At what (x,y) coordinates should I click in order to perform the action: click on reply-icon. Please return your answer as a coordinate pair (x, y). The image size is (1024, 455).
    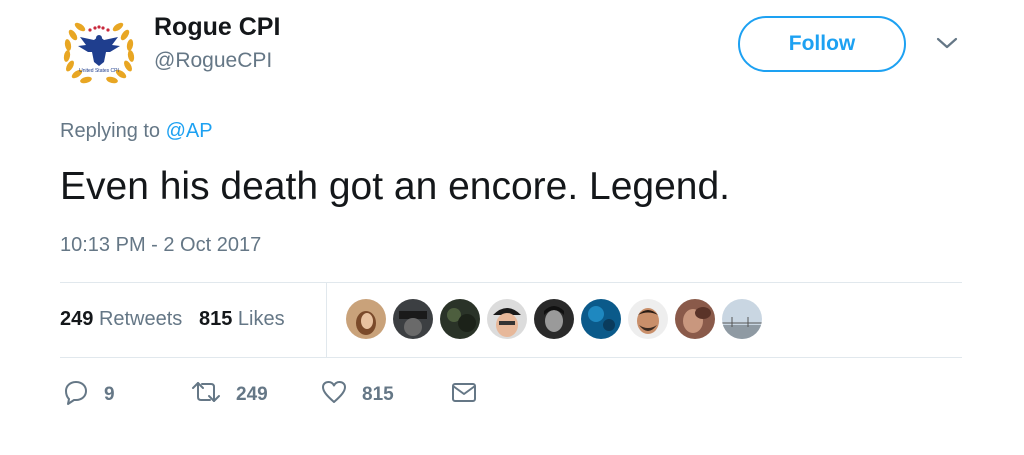
    Looking at the image, I should click on (76, 395).